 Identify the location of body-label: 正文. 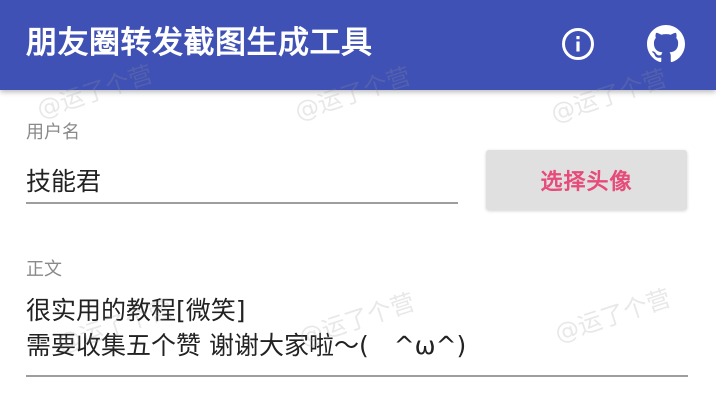
(44, 269).